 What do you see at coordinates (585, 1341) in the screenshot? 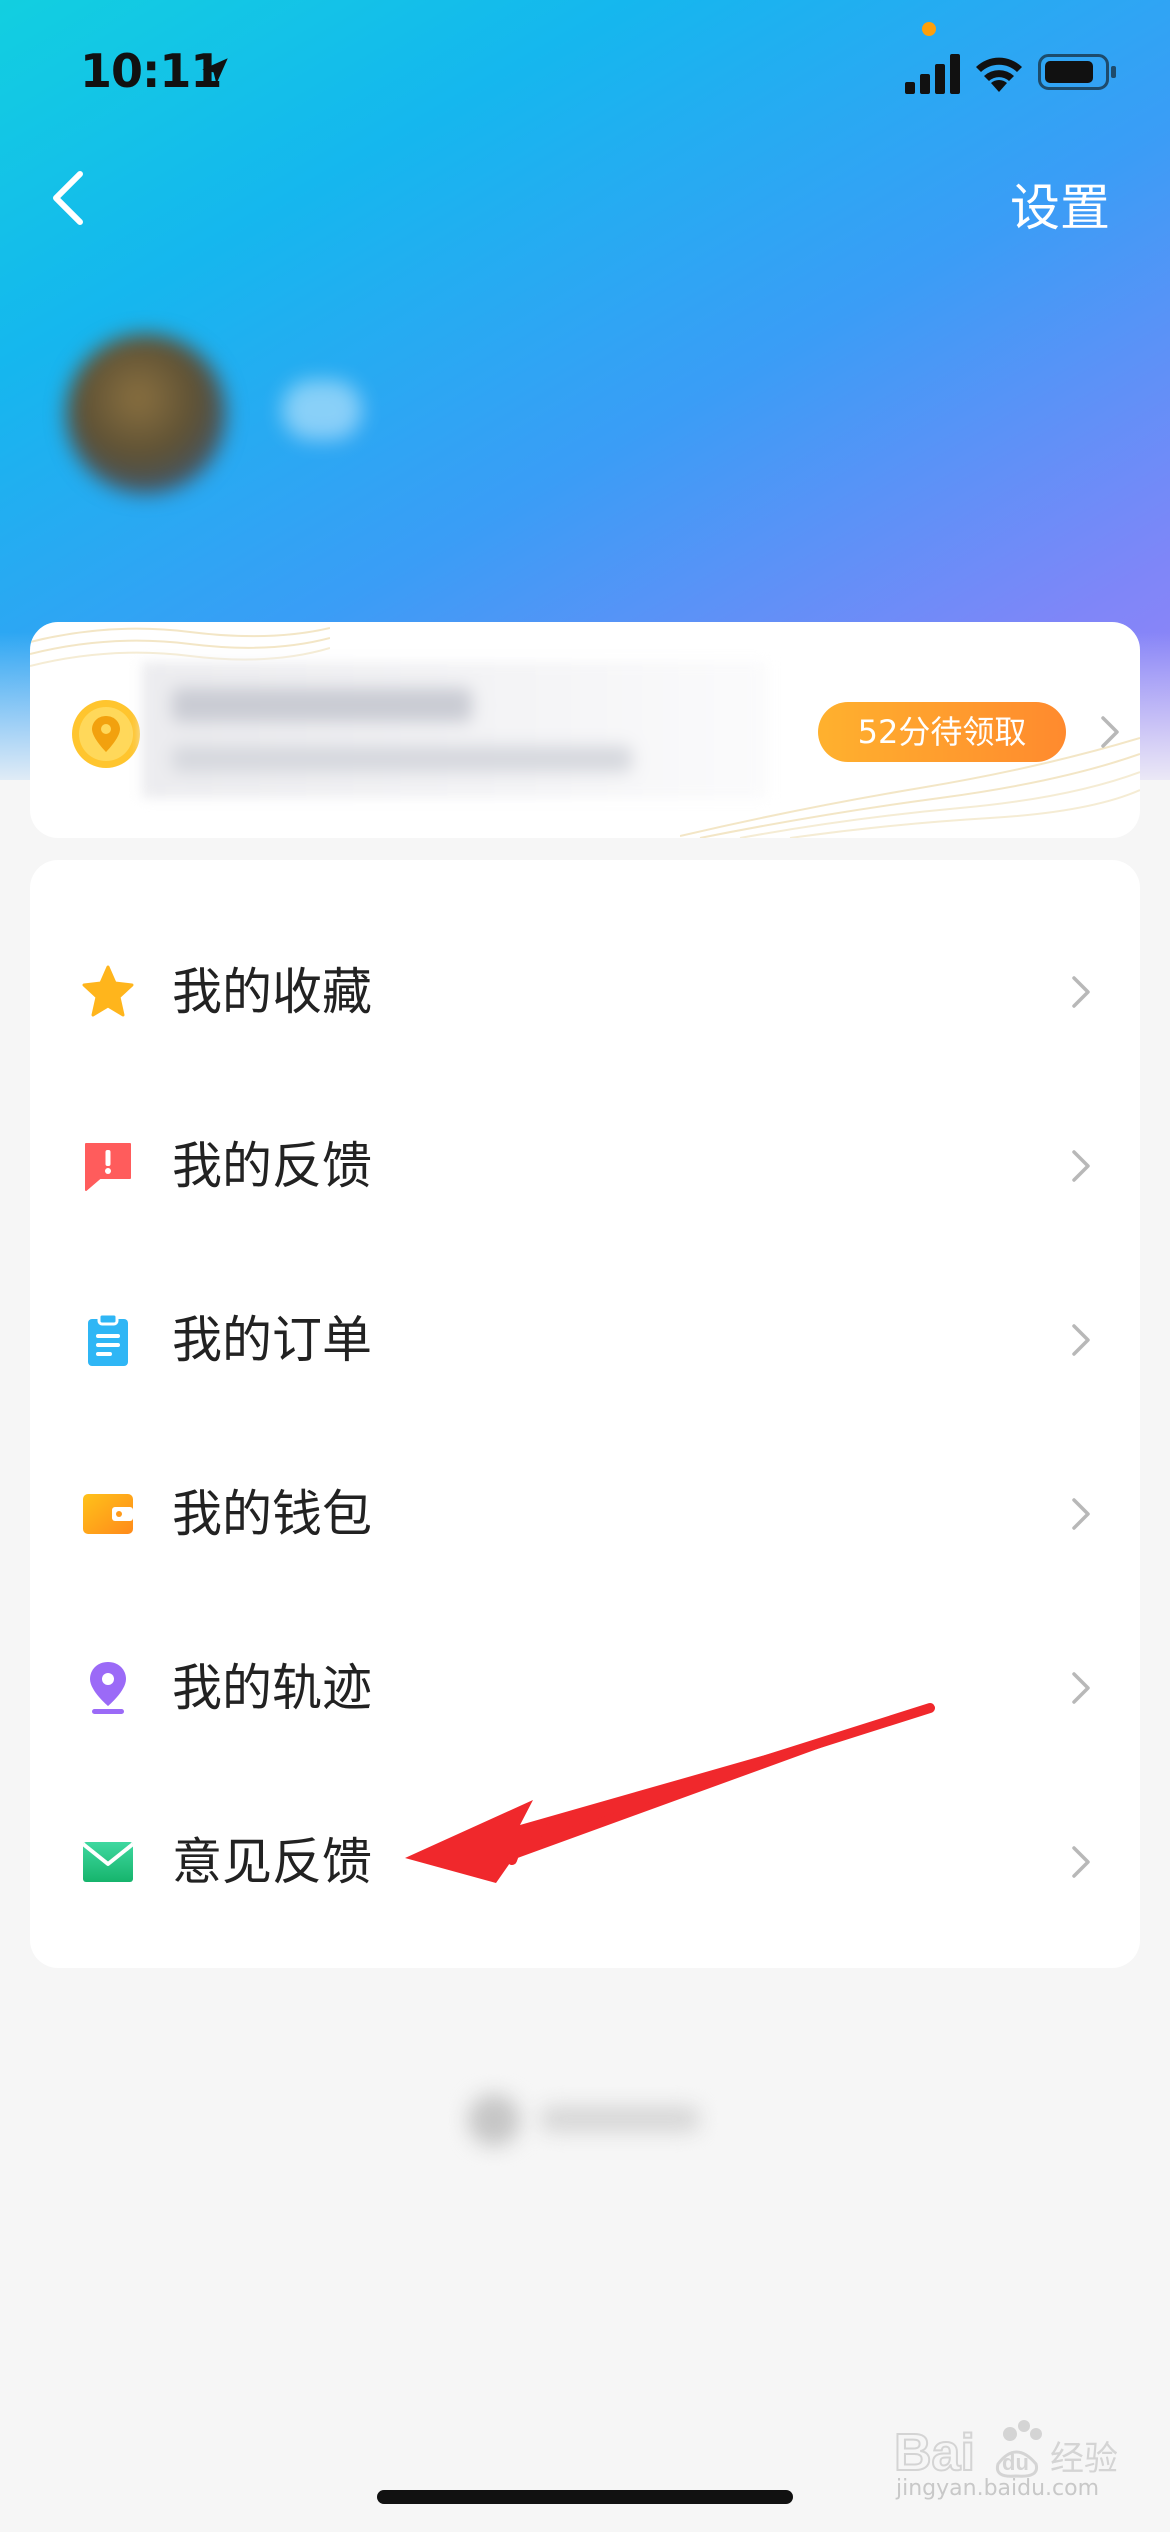
I see `menu-item-orders: 我的订单` at bounding box center [585, 1341].